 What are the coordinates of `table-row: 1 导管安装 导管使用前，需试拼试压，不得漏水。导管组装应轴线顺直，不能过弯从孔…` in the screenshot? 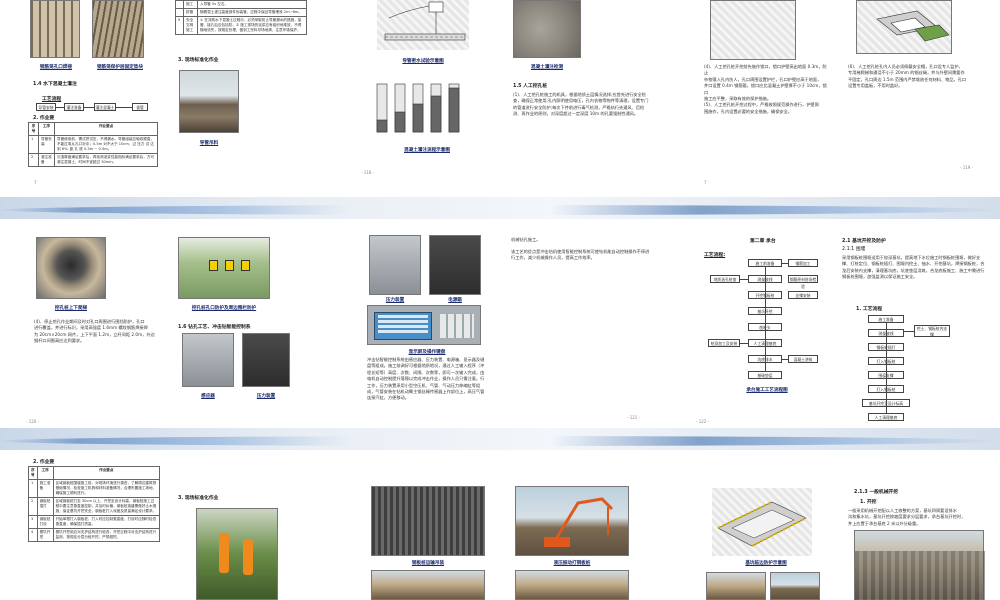 It's located at (93, 144).